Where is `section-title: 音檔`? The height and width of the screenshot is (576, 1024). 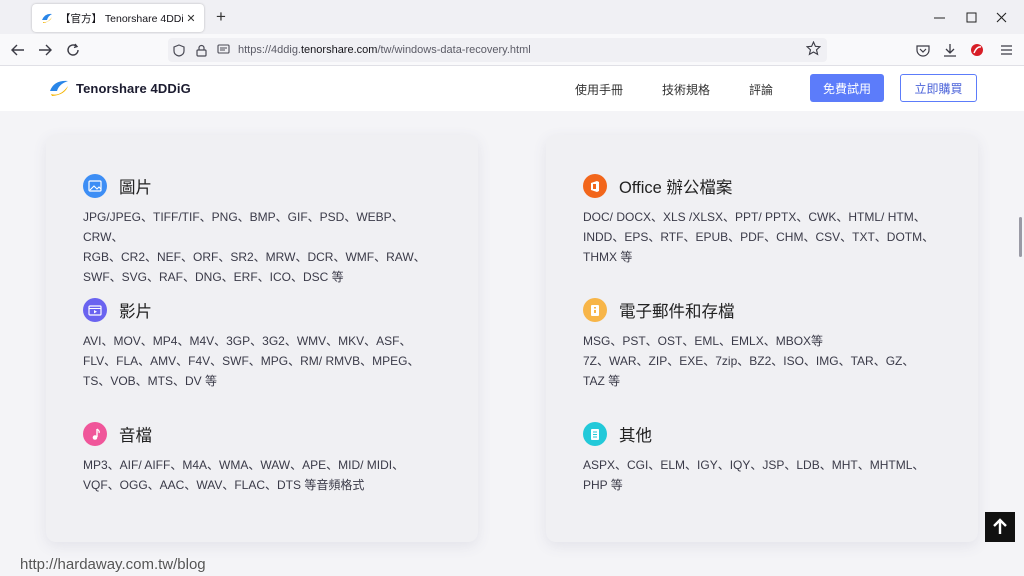 section-title: 音檔 is located at coordinates (135, 436).